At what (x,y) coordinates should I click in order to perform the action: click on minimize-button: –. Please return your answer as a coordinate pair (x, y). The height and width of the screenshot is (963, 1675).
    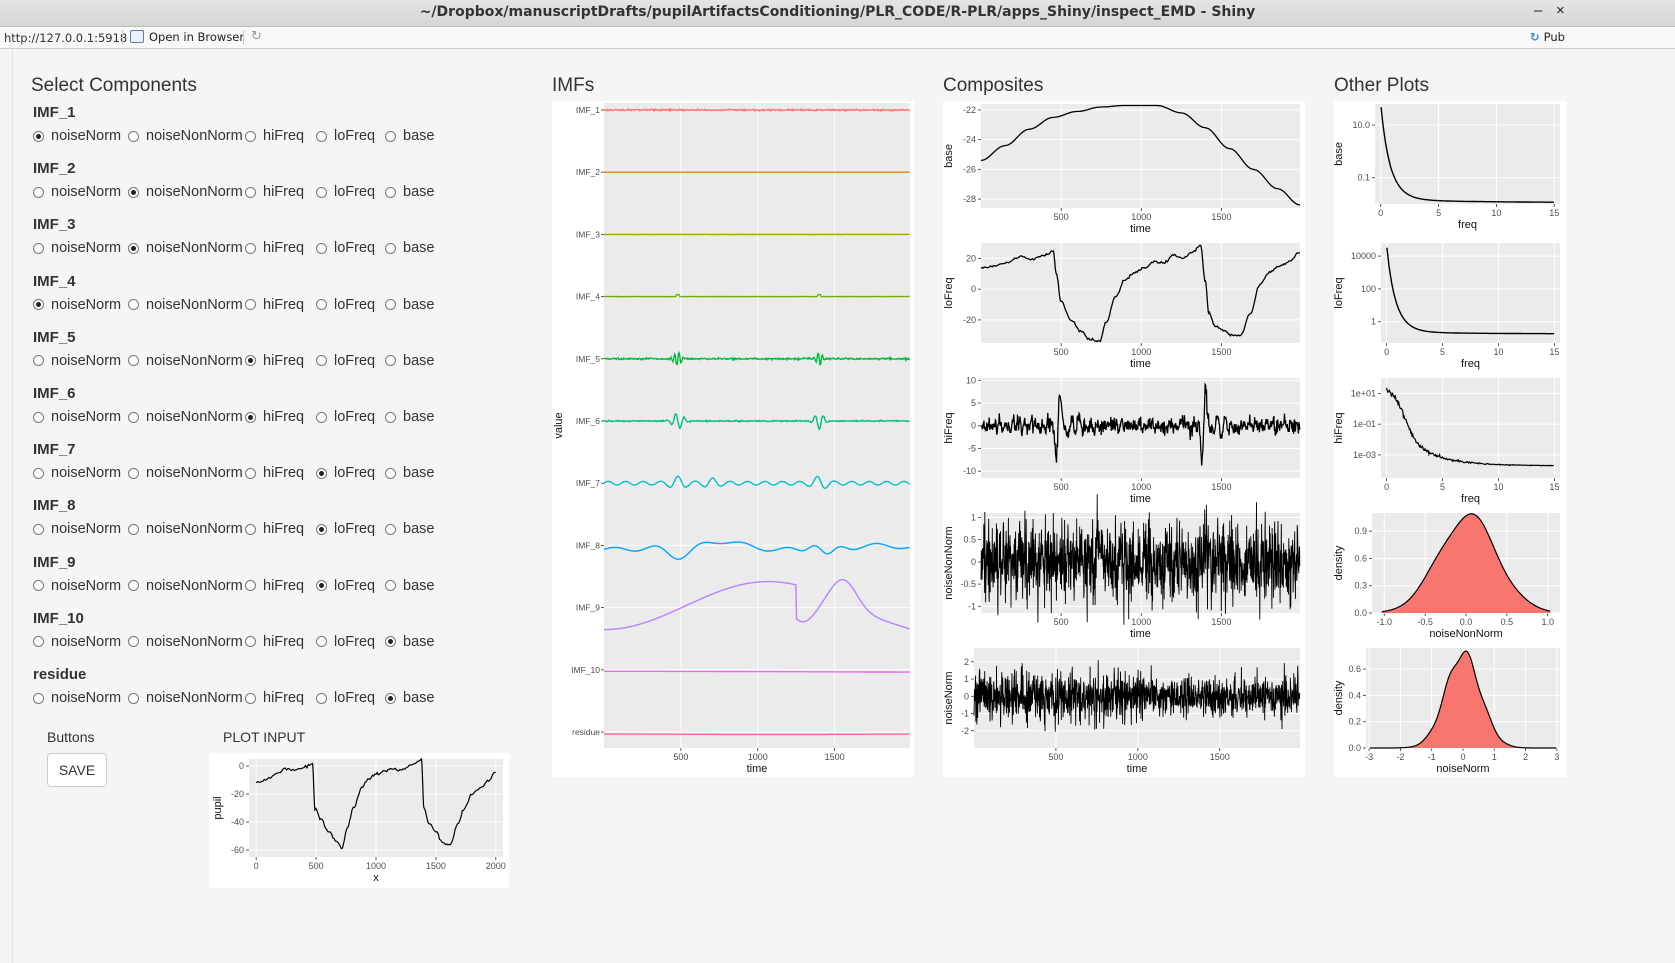
    Looking at the image, I should click on (1538, 10).